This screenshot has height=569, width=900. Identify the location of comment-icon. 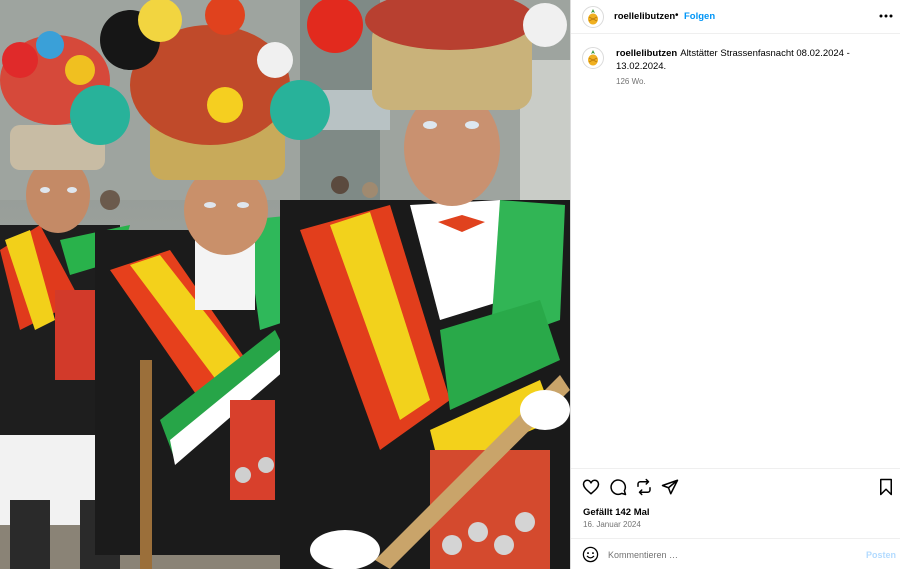
(618, 487).